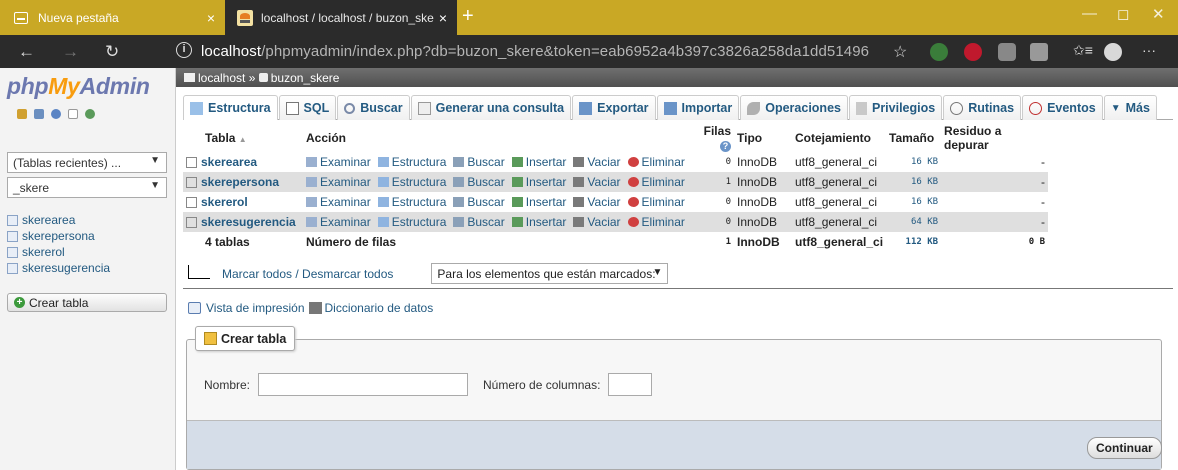 This screenshot has width=1178, height=470. Describe the element at coordinates (725, 146) in the screenshot. I see `help-icon: ?` at that location.